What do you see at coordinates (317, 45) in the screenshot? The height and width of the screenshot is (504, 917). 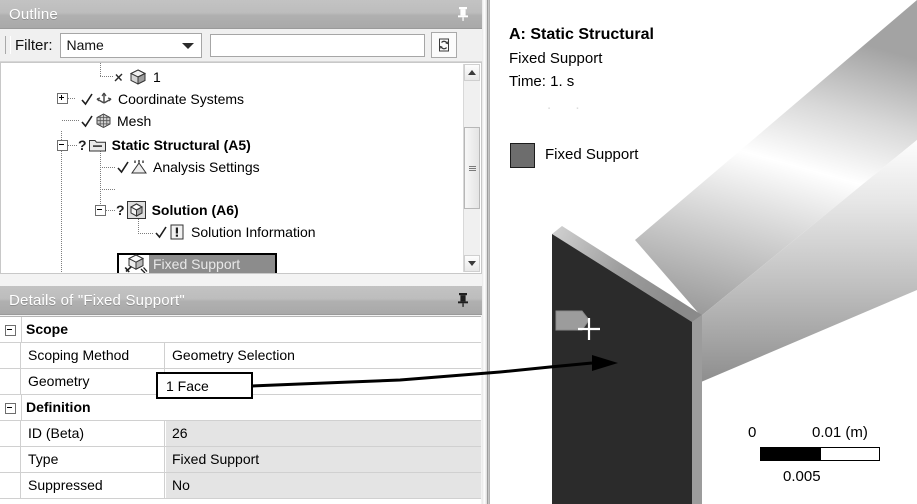 I see `filter-search-input` at bounding box center [317, 45].